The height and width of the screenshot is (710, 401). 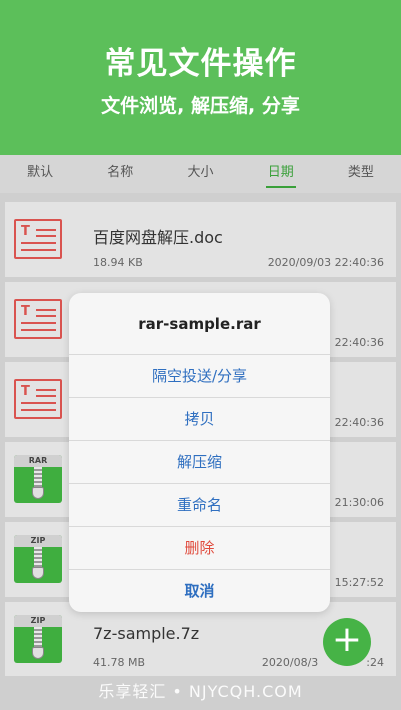 What do you see at coordinates (359, 582) in the screenshot?
I see `file-date: 15:27:52` at bounding box center [359, 582].